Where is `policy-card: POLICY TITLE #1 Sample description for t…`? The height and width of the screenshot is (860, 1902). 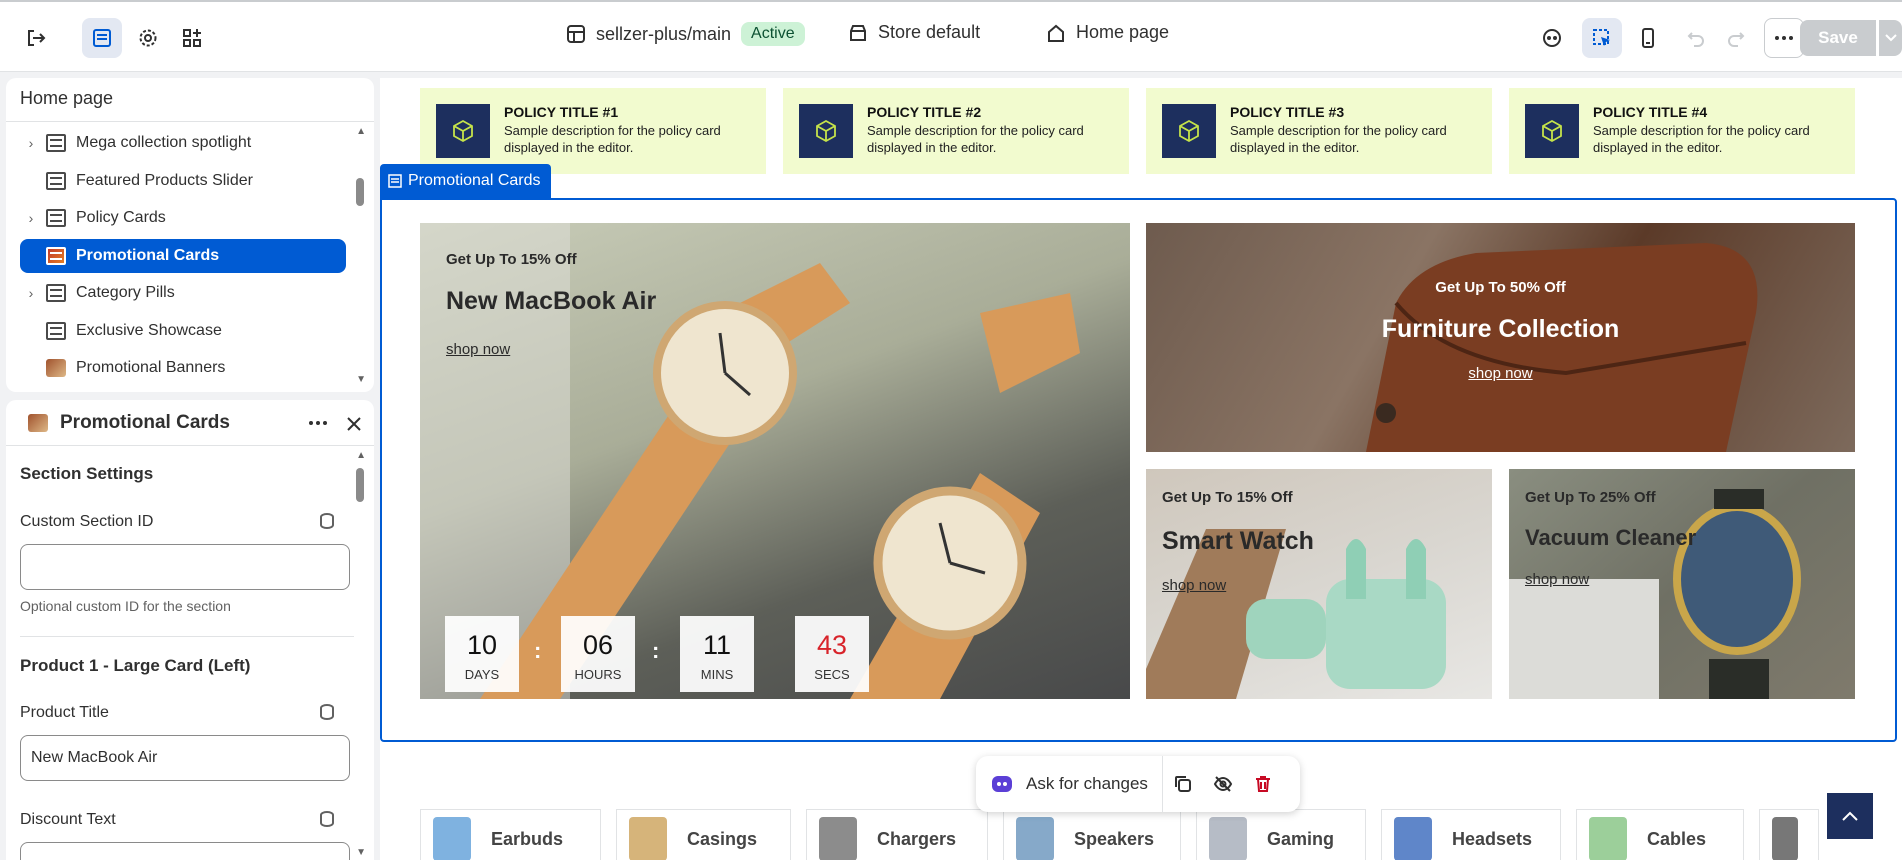 policy-card: POLICY TITLE #1 Sample description for t… is located at coordinates (593, 131).